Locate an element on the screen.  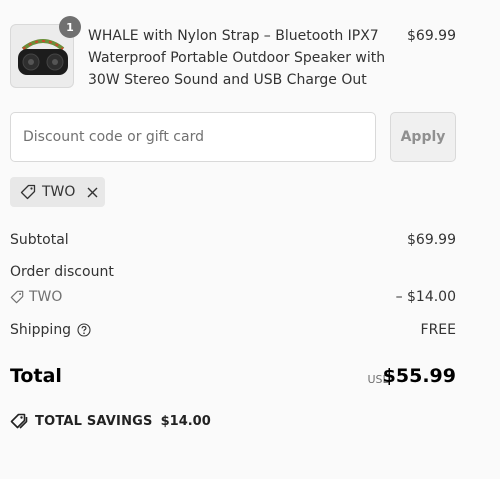
shipping-label: Shipping is located at coordinates (41, 330).